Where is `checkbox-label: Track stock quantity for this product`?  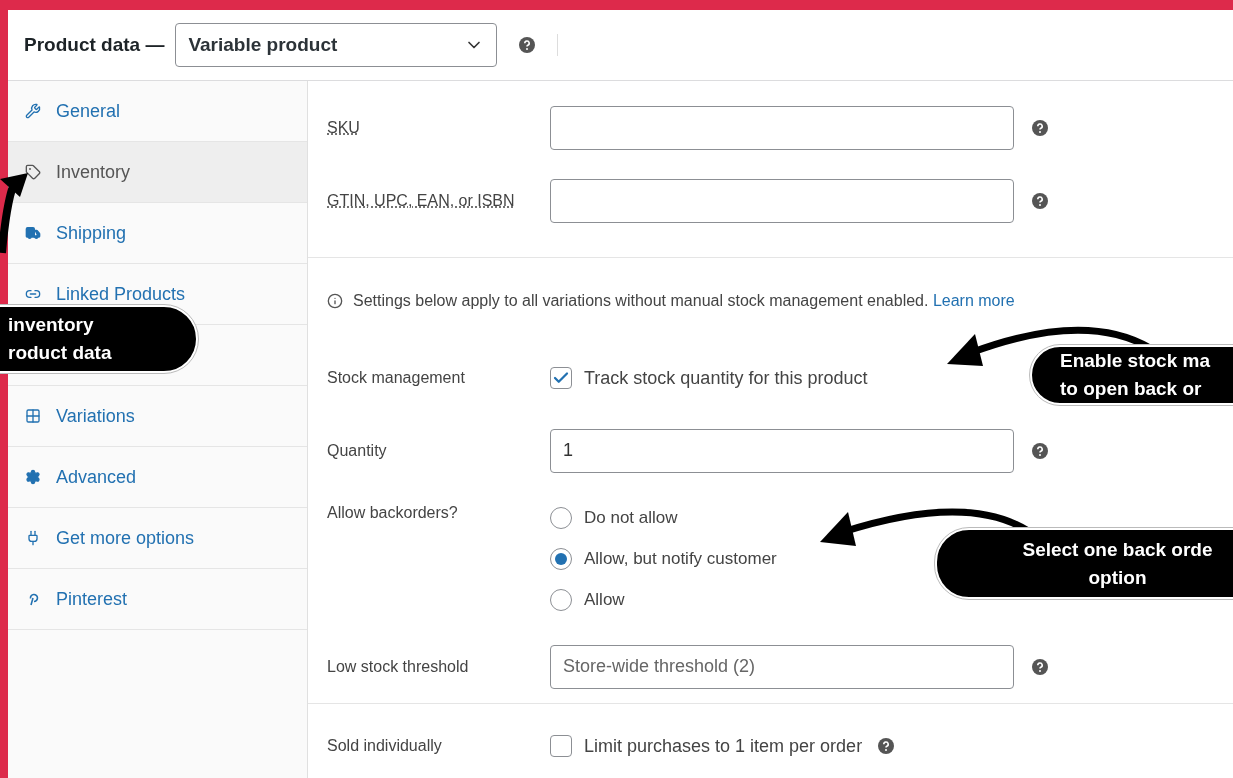 checkbox-label: Track stock quantity for this product is located at coordinates (726, 378).